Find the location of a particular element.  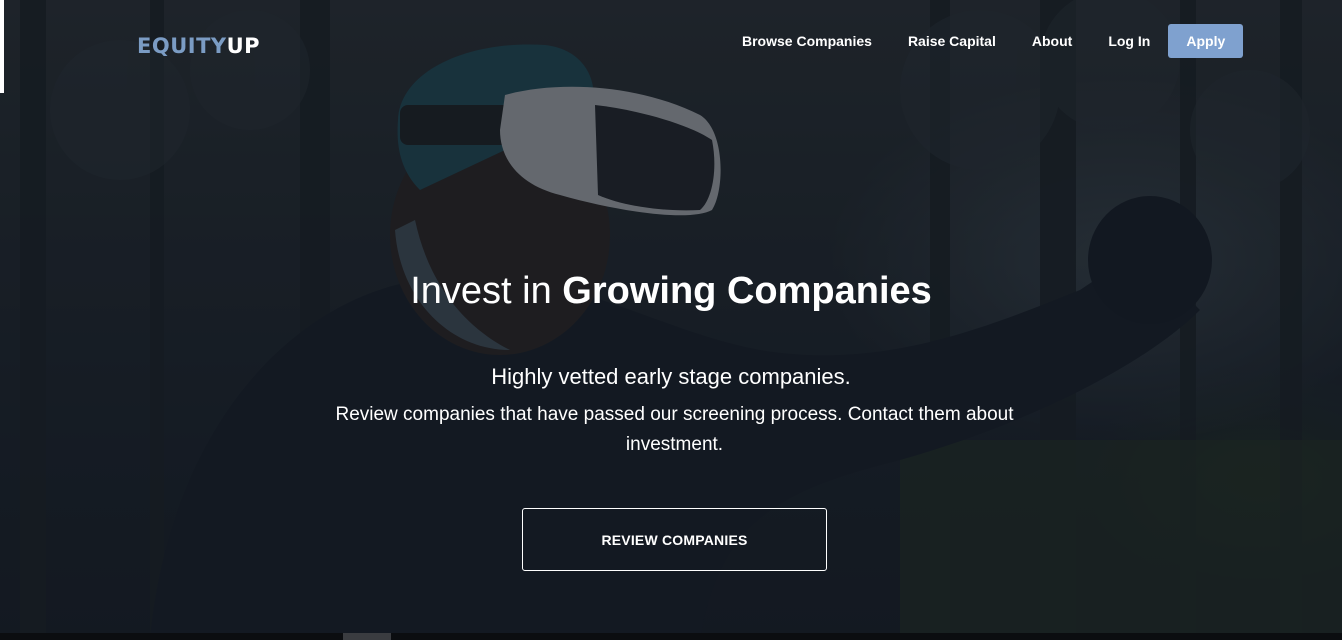

brand-logo: EQUITYUP is located at coordinates (198, 46).